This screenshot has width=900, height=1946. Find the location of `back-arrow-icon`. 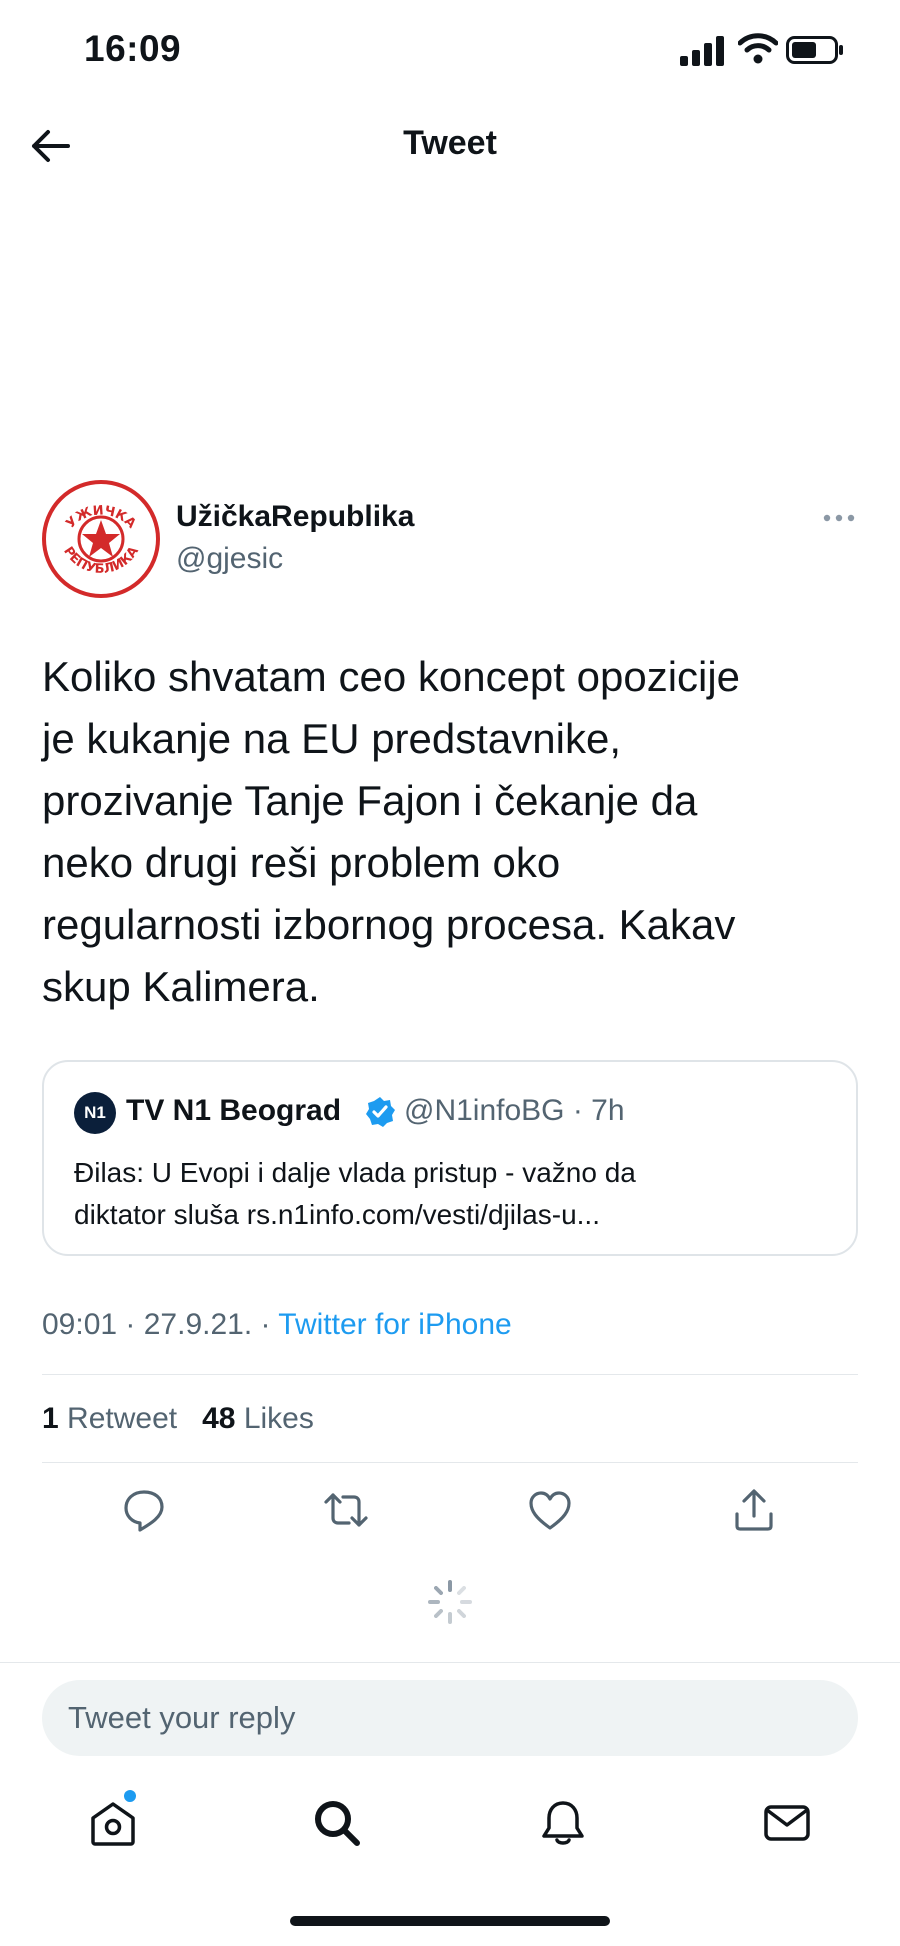

back-arrow-icon is located at coordinates (50, 146).